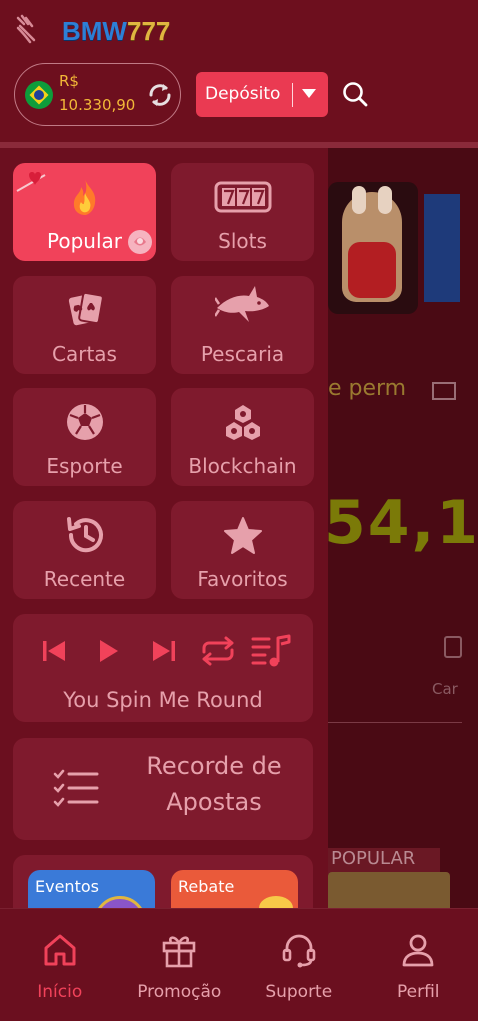 This screenshot has height=1021, width=478. What do you see at coordinates (84, 354) in the screenshot?
I see `menu-tile-label: Cartas` at bounding box center [84, 354].